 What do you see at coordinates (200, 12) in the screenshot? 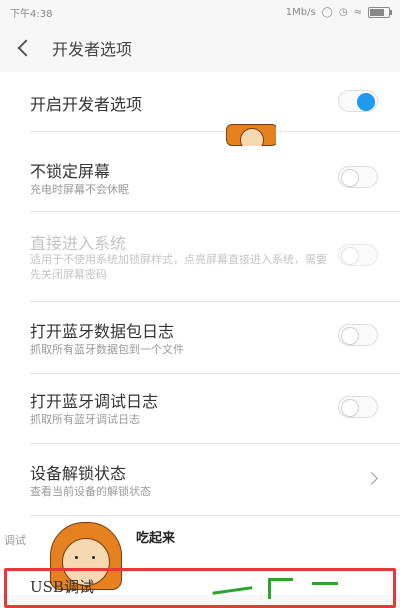
I see `status-bar: 下午4:38 1Mb/s ◯ ◷ ≈` at bounding box center [200, 12].